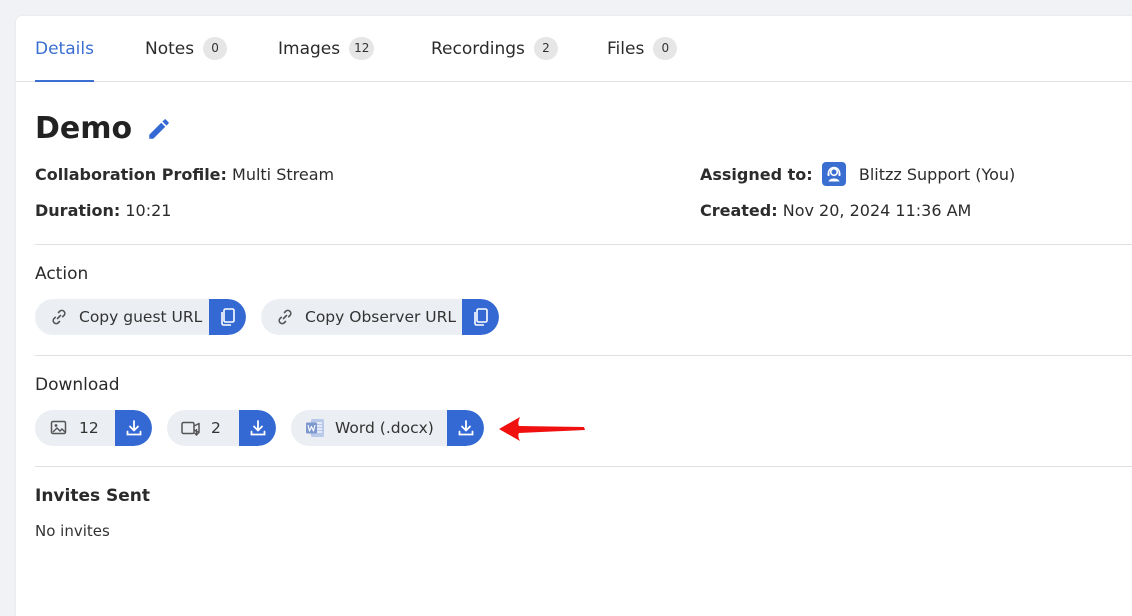  Describe the element at coordinates (545, 48) in the screenshot. I see `tab-recordings-count: 2` at that location.